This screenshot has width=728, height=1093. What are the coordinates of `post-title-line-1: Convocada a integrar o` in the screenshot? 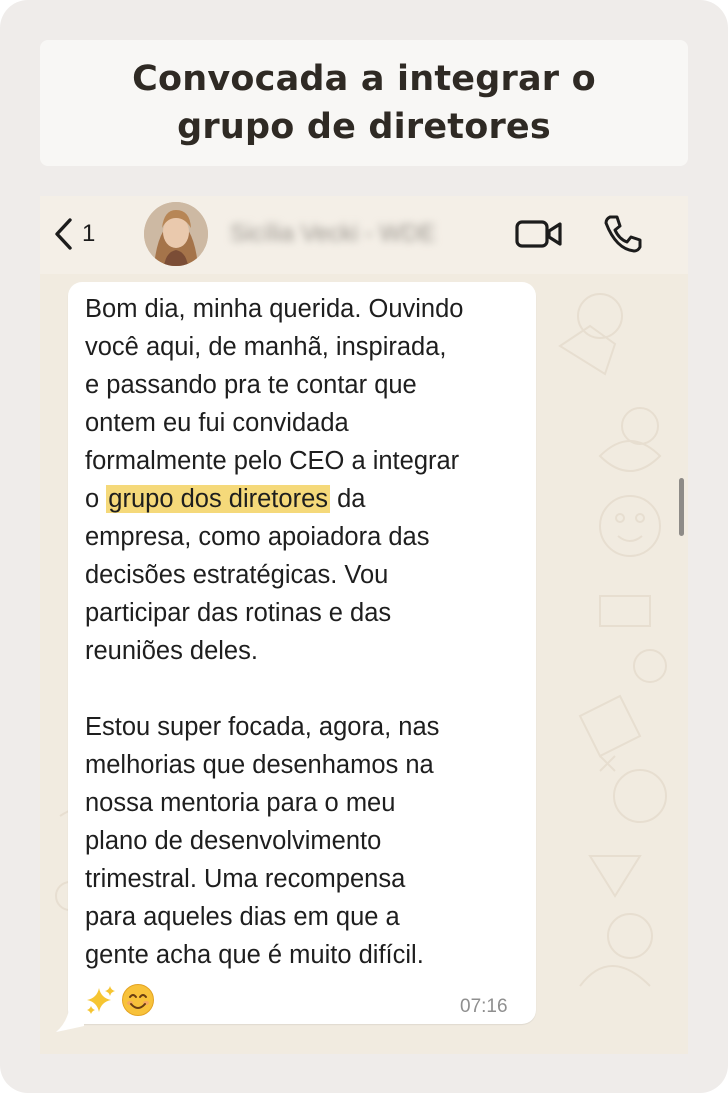 It's located at (364, 79).